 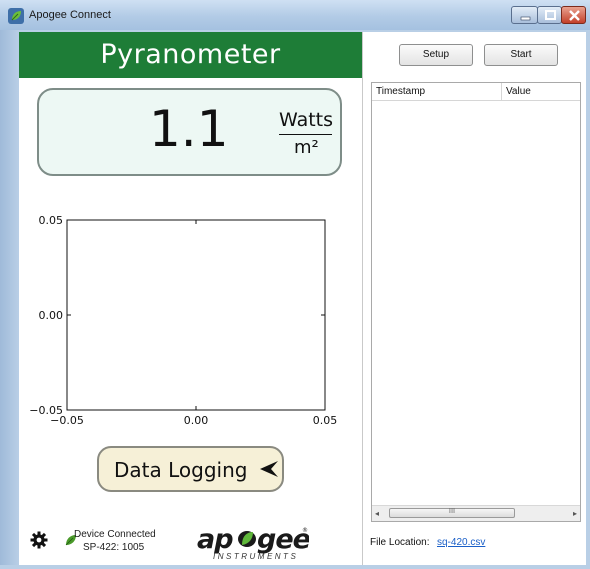 What do you see at coordinates (114, 547) in the screenshot?
I see `device-id: SP-422: 1005` at bounding box center [114, 547].